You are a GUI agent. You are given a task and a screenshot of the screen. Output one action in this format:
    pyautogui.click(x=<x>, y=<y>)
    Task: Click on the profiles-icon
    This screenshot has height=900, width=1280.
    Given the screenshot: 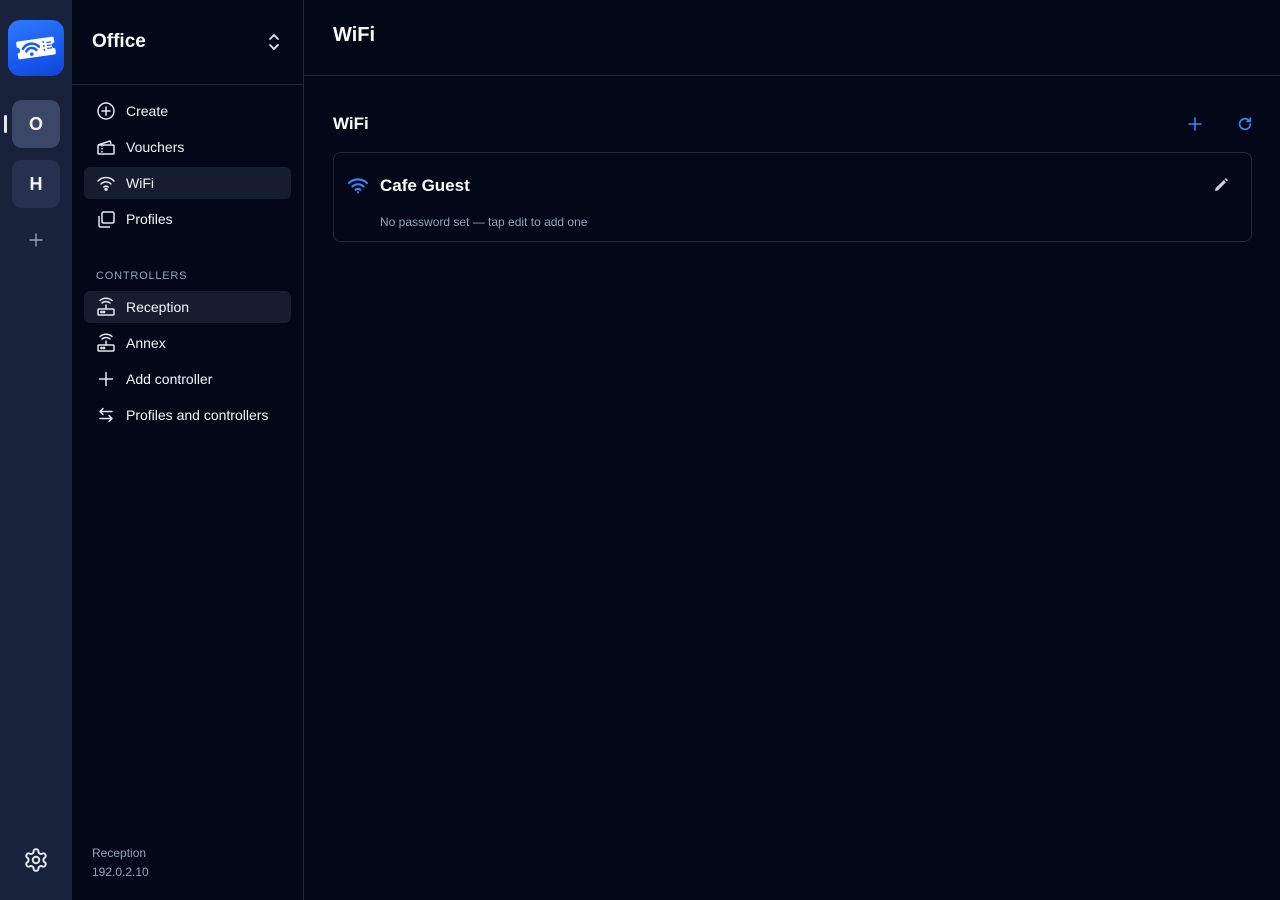 What is the action you would take?
    pyautogui.click(x=106, y=219)
    